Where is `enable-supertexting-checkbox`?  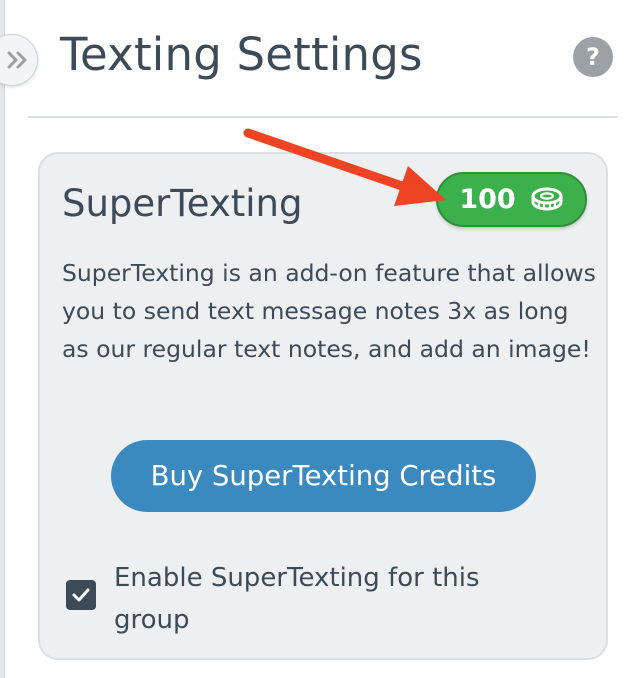
enable-supertexting-checkbox is located at coordinates (81, 595).